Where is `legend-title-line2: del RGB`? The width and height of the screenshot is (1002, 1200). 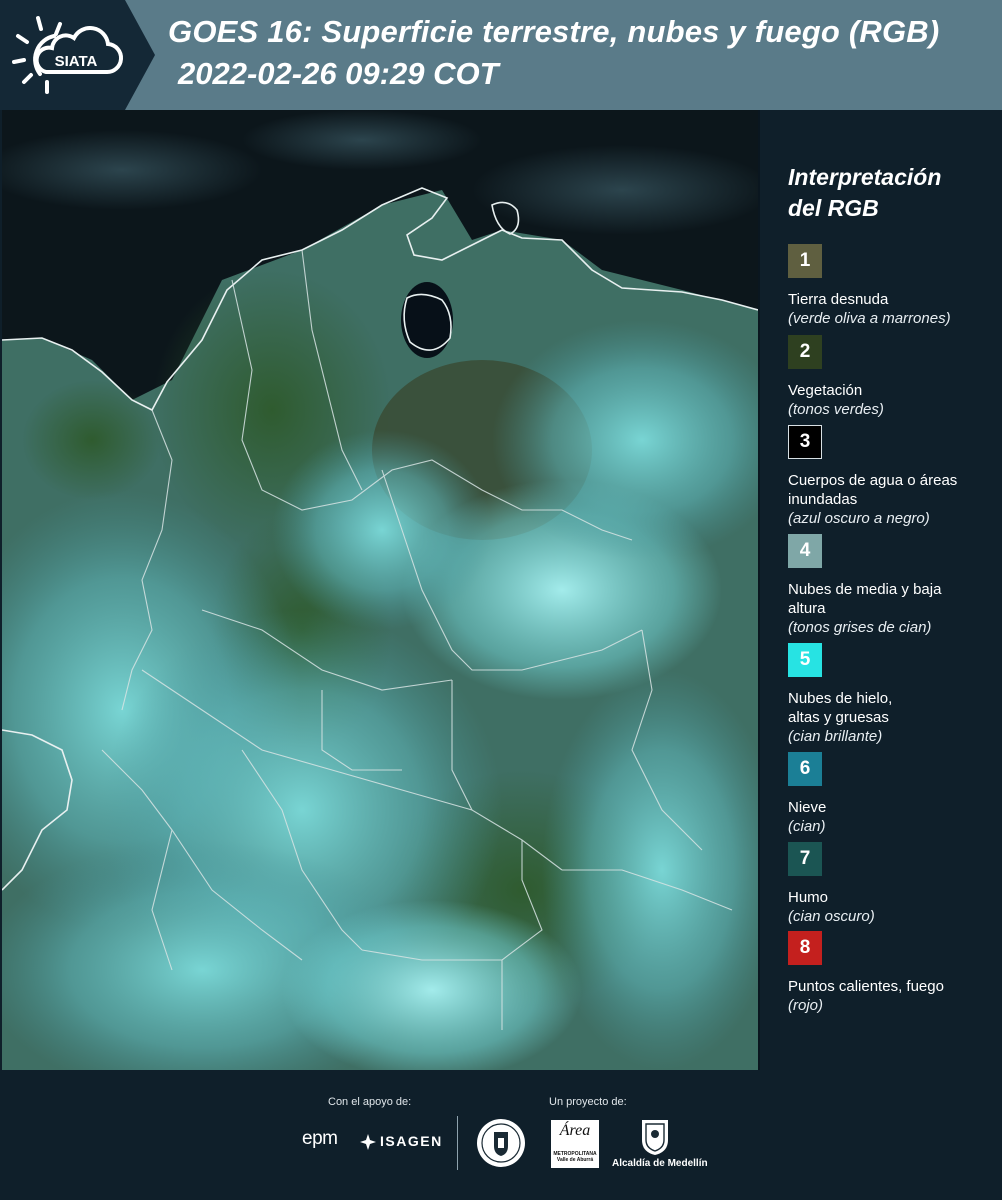 legend-title-line2: del RGB is located at coordinates (833, 208).